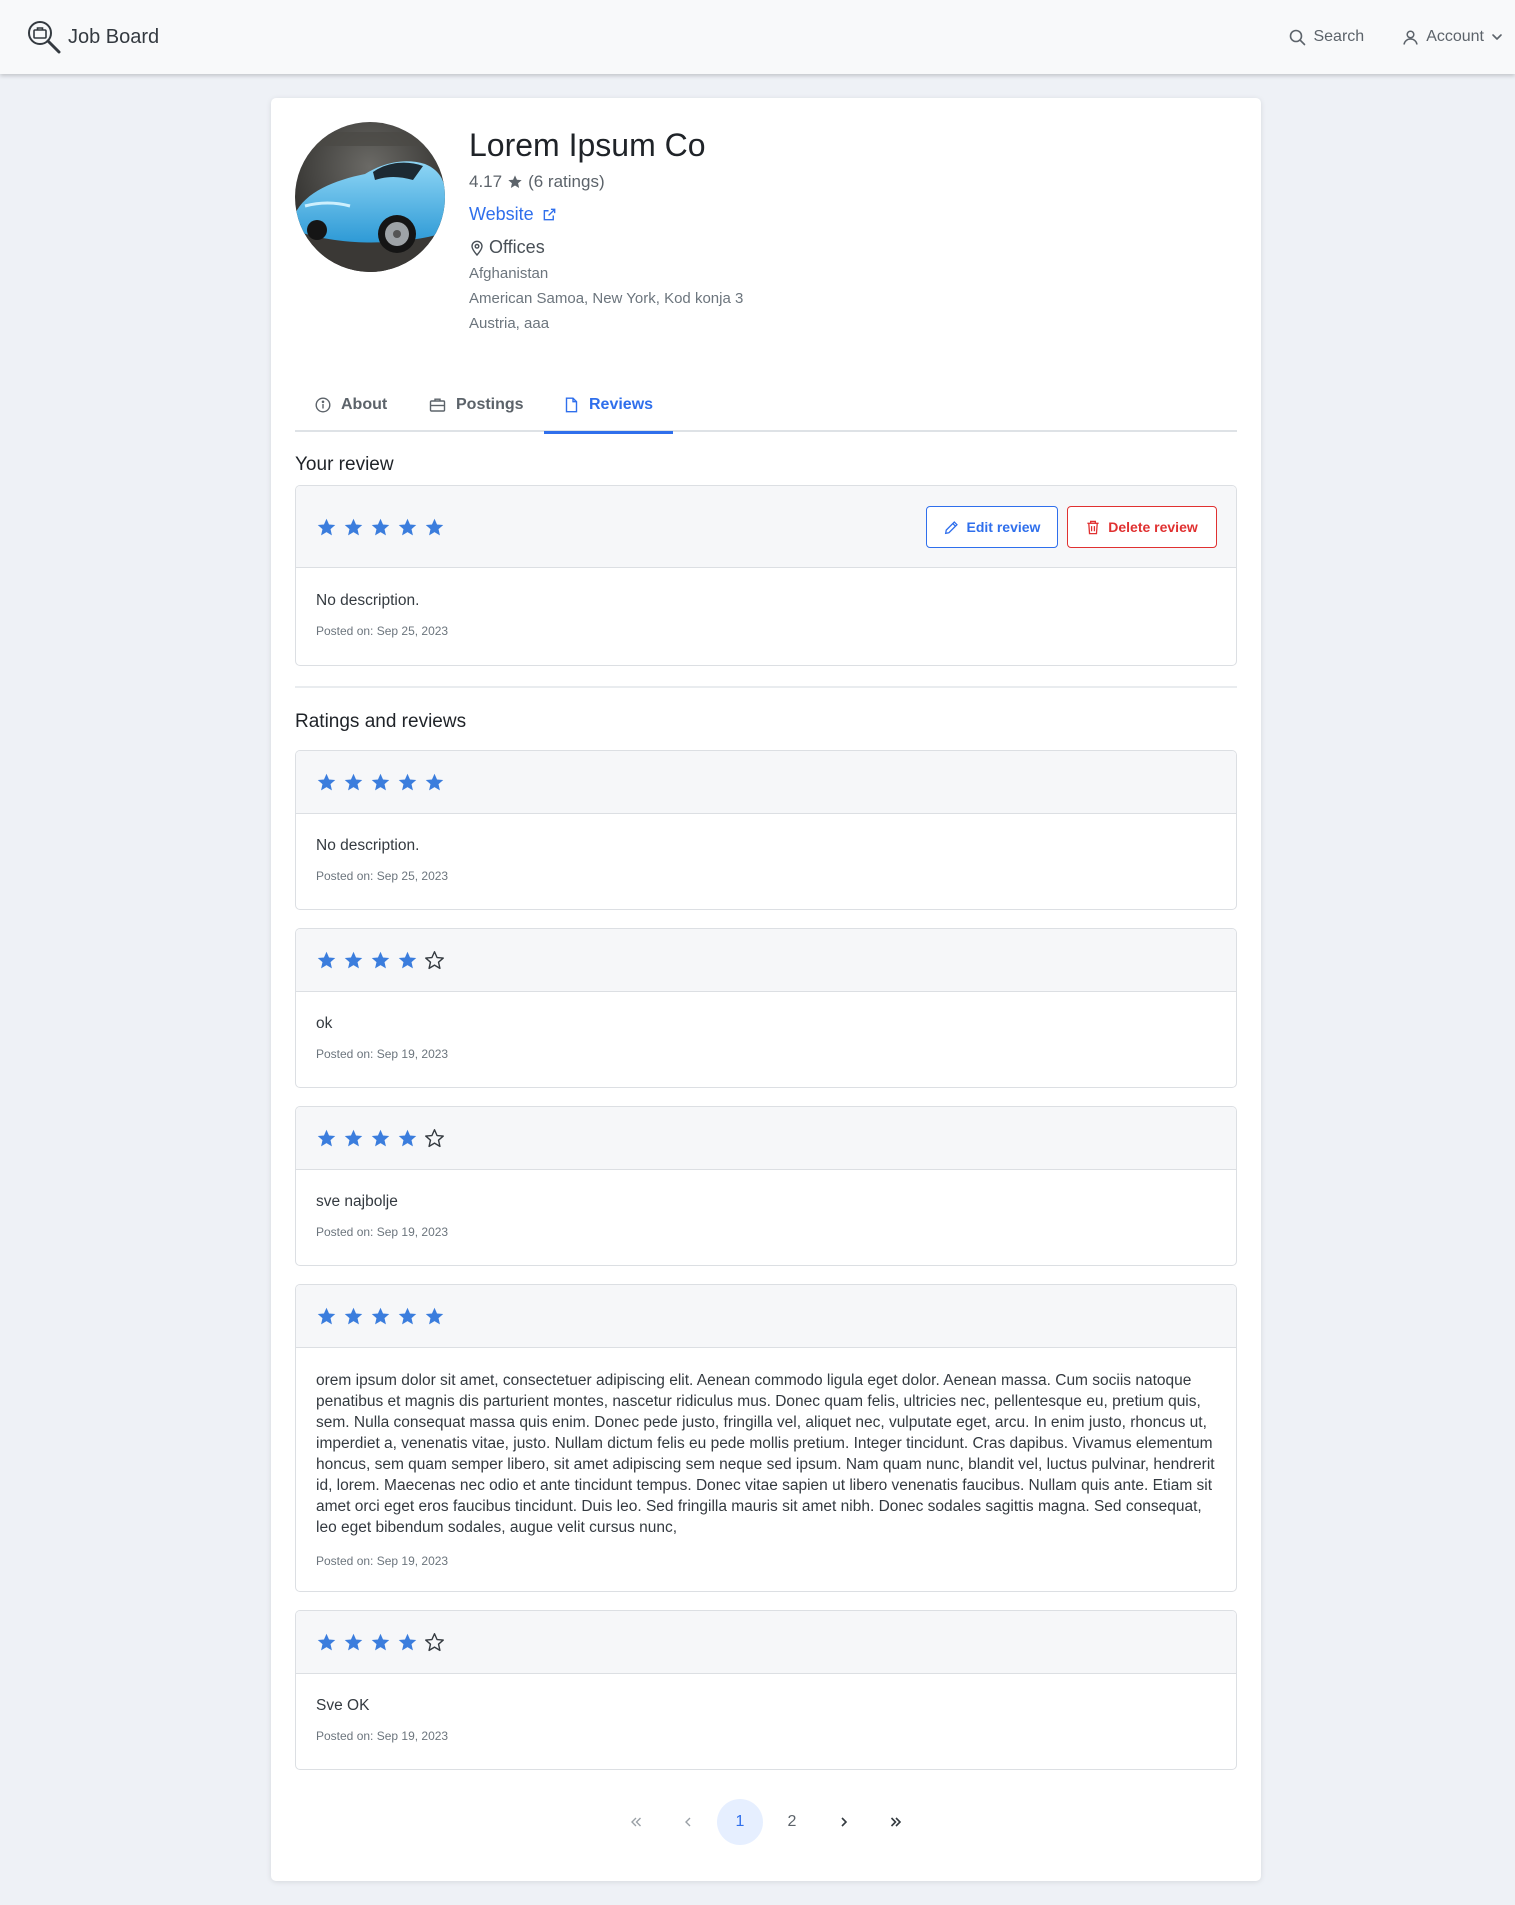 This screenshot has height=1905, width=1515. I want to click on nav-search-link: Search, so click(1326, 37).